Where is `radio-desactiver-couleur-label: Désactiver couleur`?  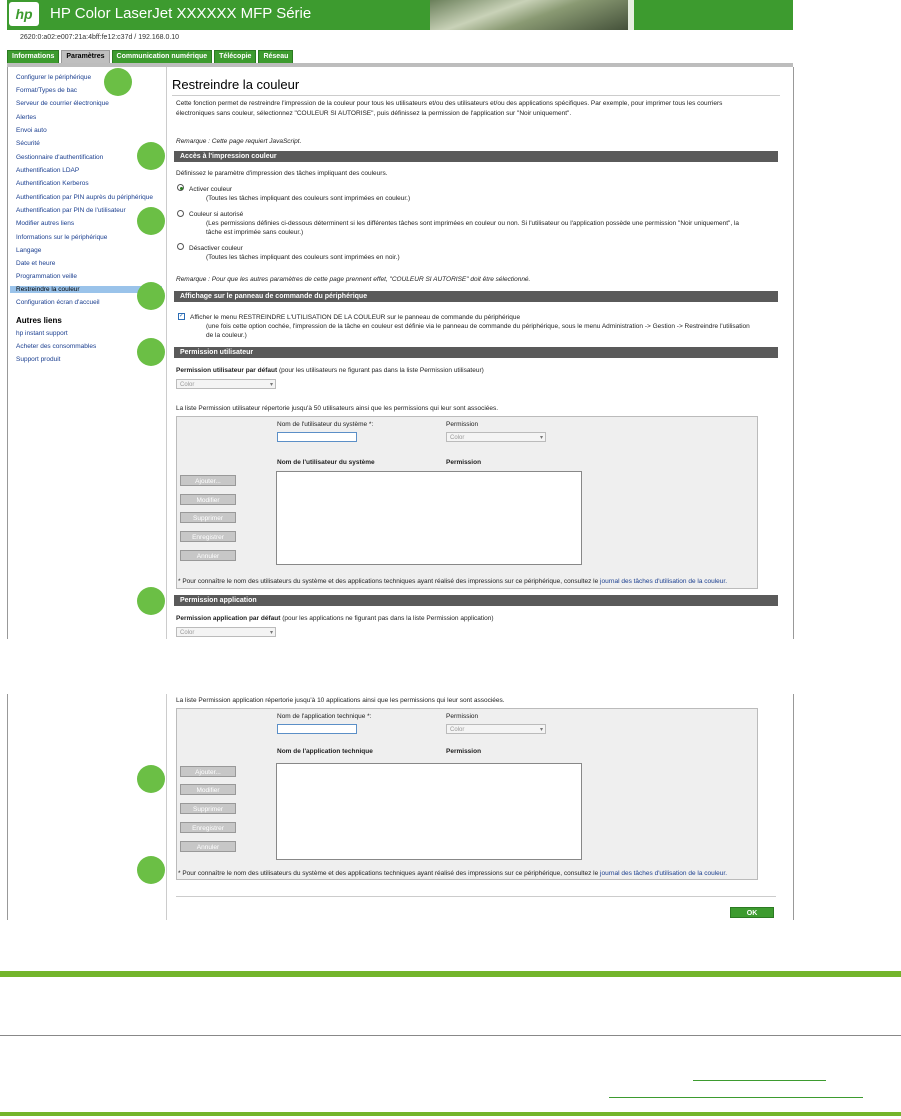
radio-desactiver-couleur-label: Désactiver couleur is located at coordinates (216, 248).